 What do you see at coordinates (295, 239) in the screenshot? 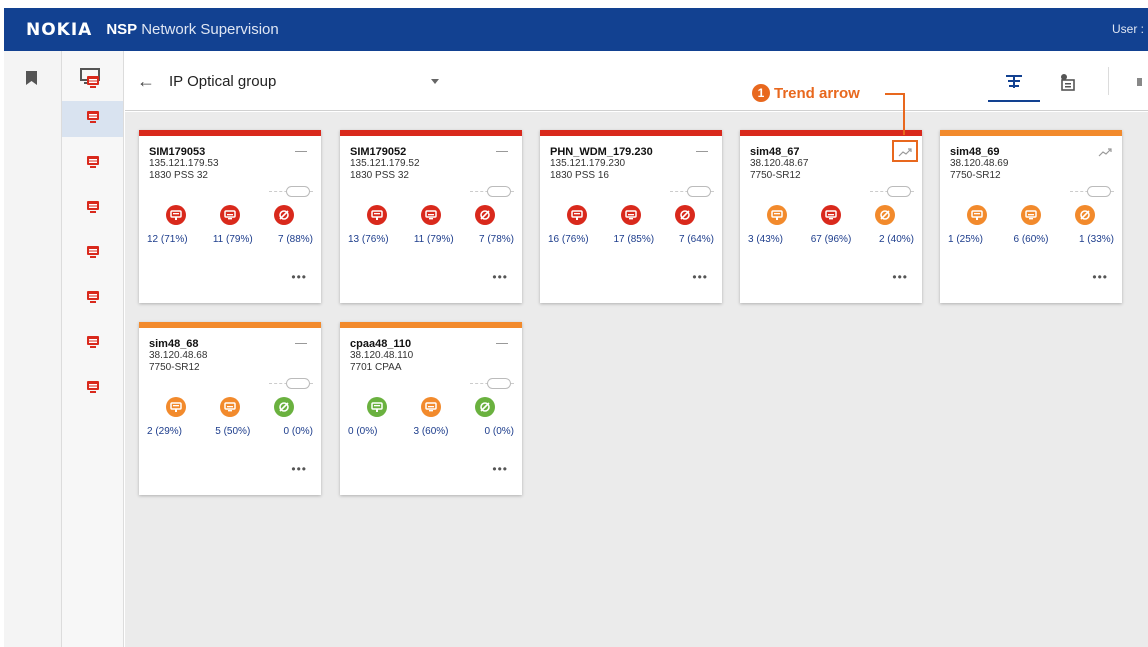
I see `alarm-stat-value: 7 (88%)` at bounding box center [295, 239].